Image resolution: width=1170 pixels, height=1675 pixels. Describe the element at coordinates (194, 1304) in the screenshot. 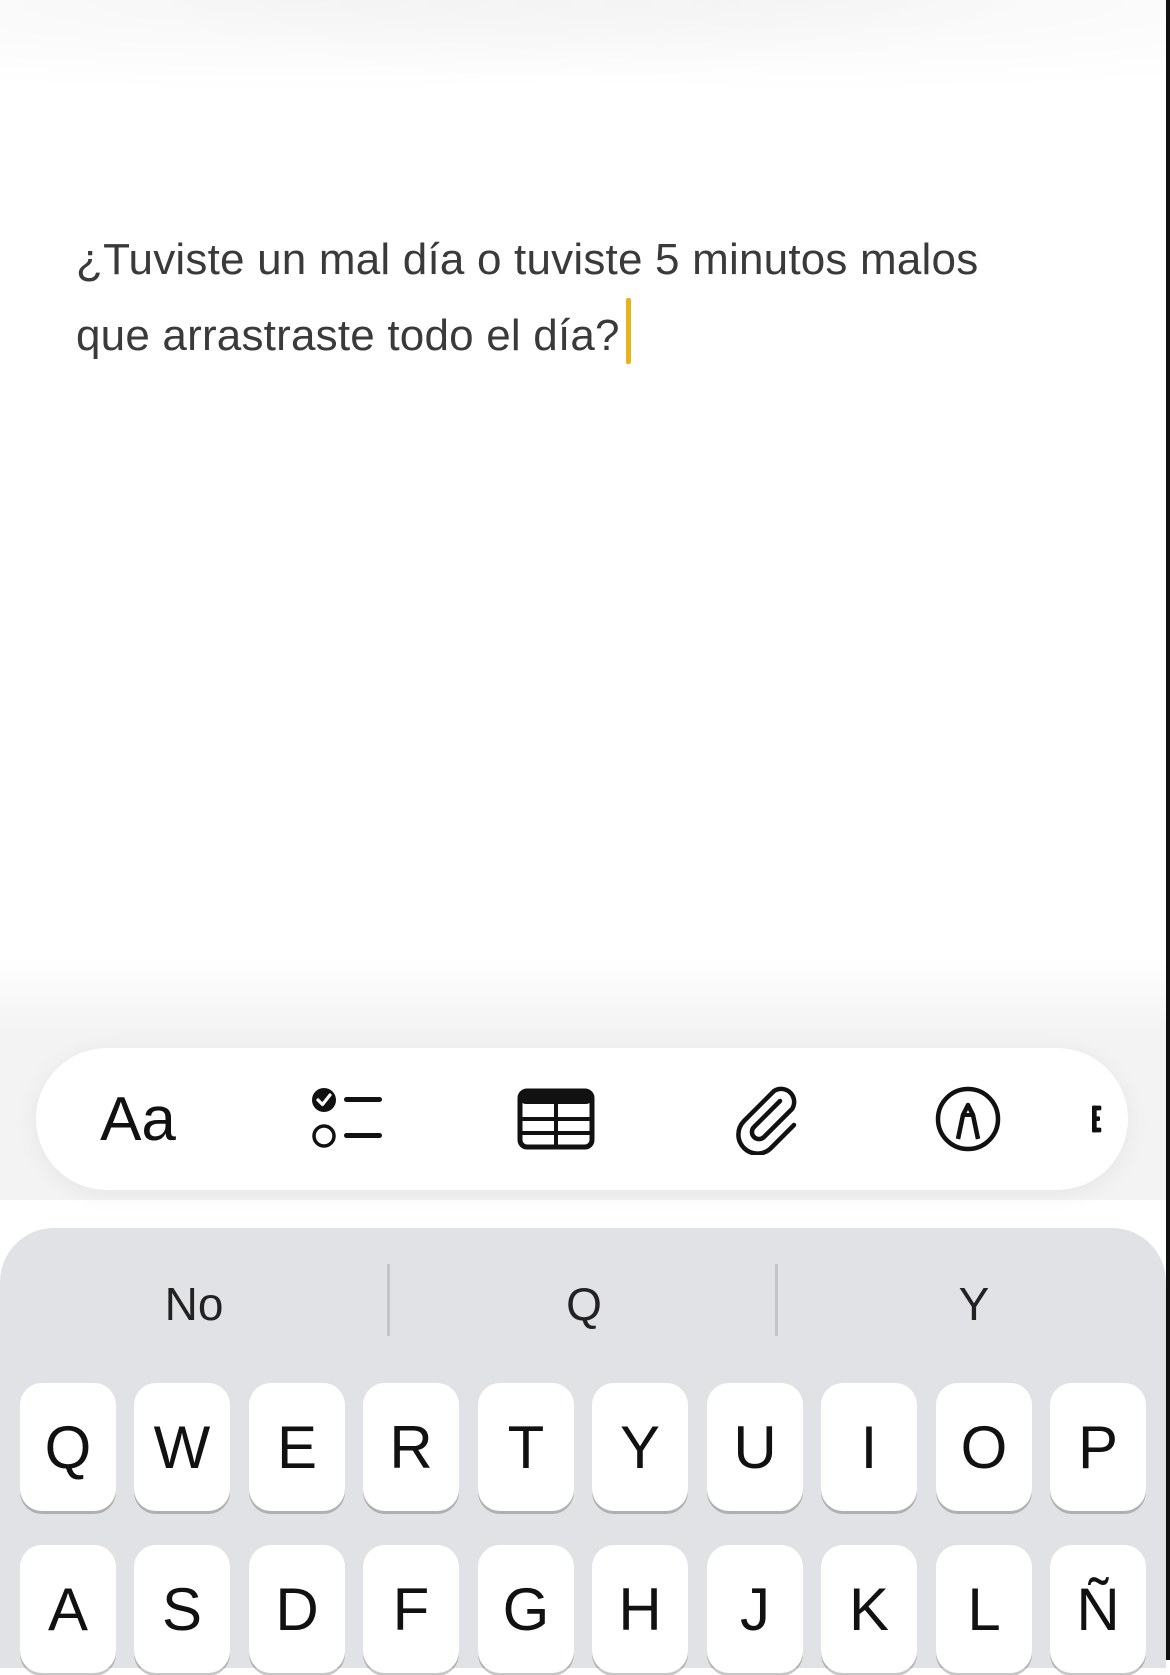

I see `suggestion-1: No` at that location.